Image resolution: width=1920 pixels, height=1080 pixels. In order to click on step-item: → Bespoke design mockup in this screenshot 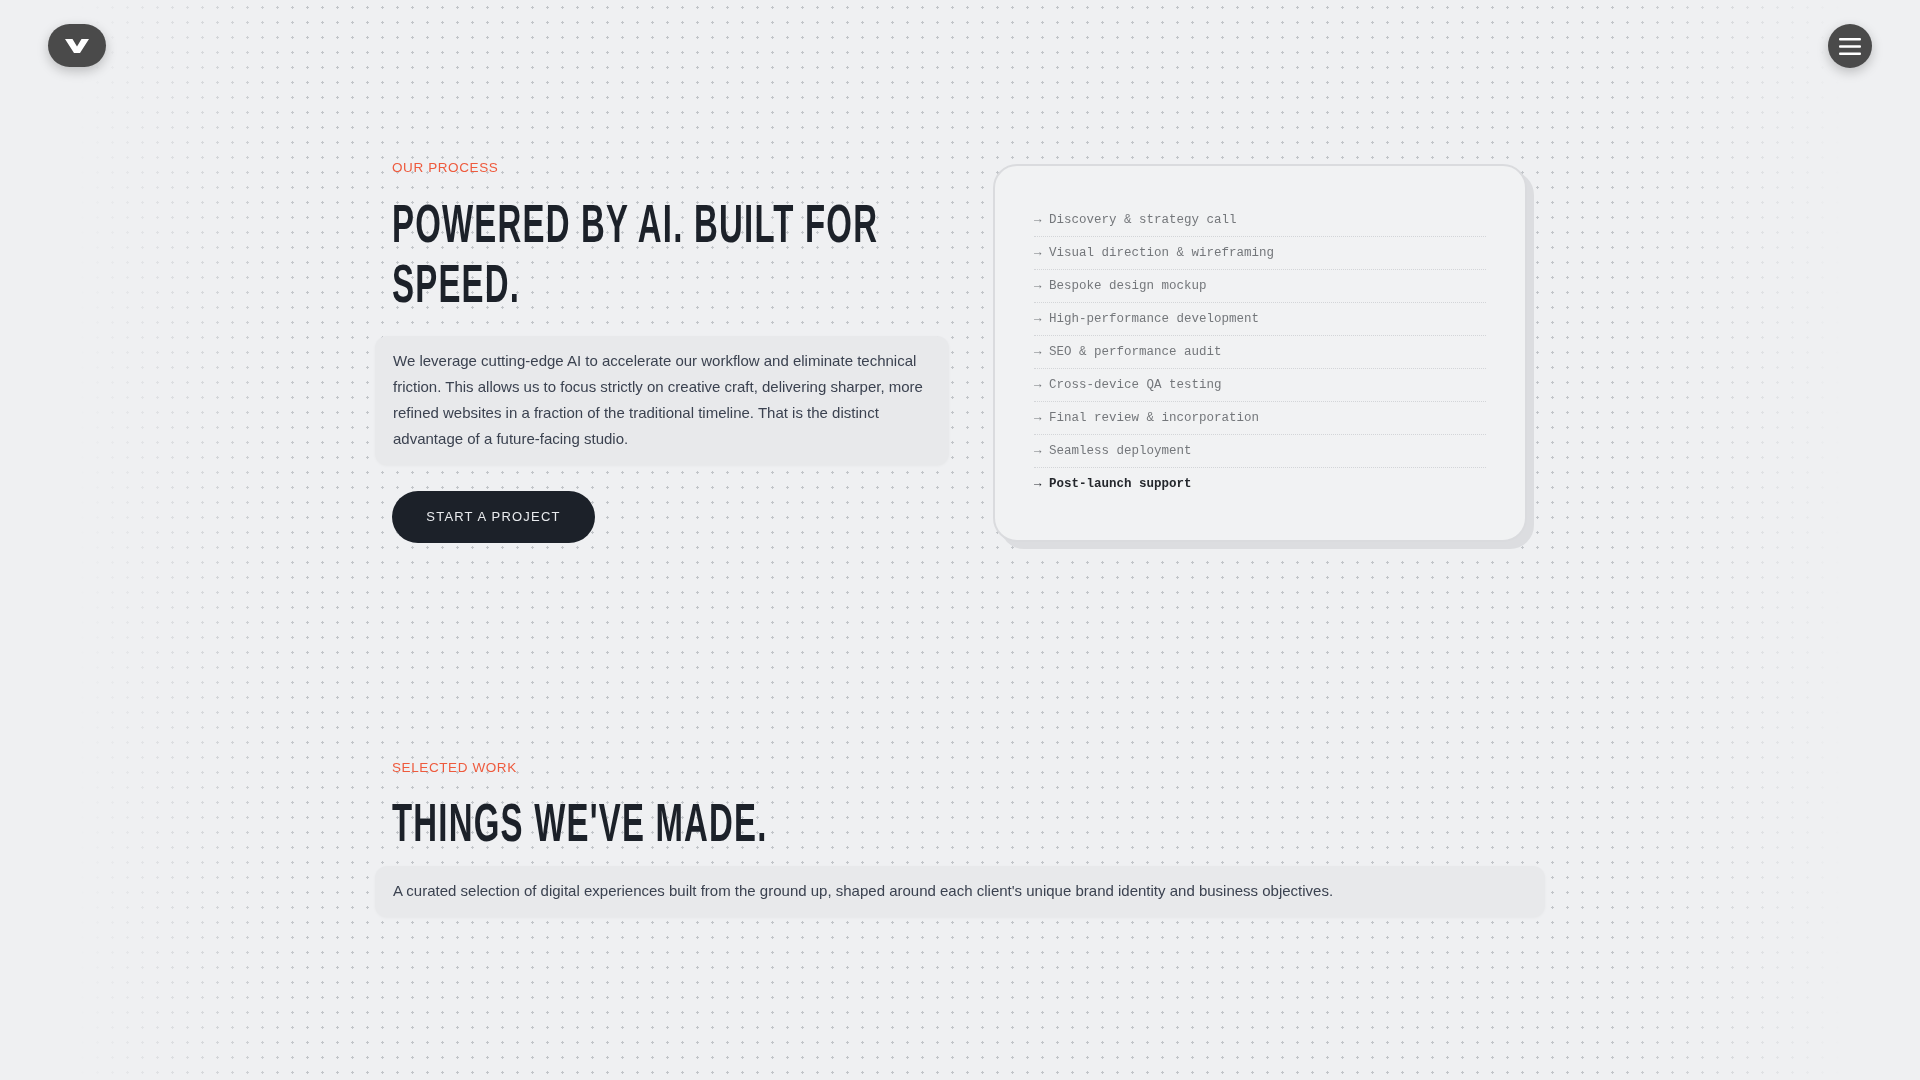, I will do `click(1120, 286)`.